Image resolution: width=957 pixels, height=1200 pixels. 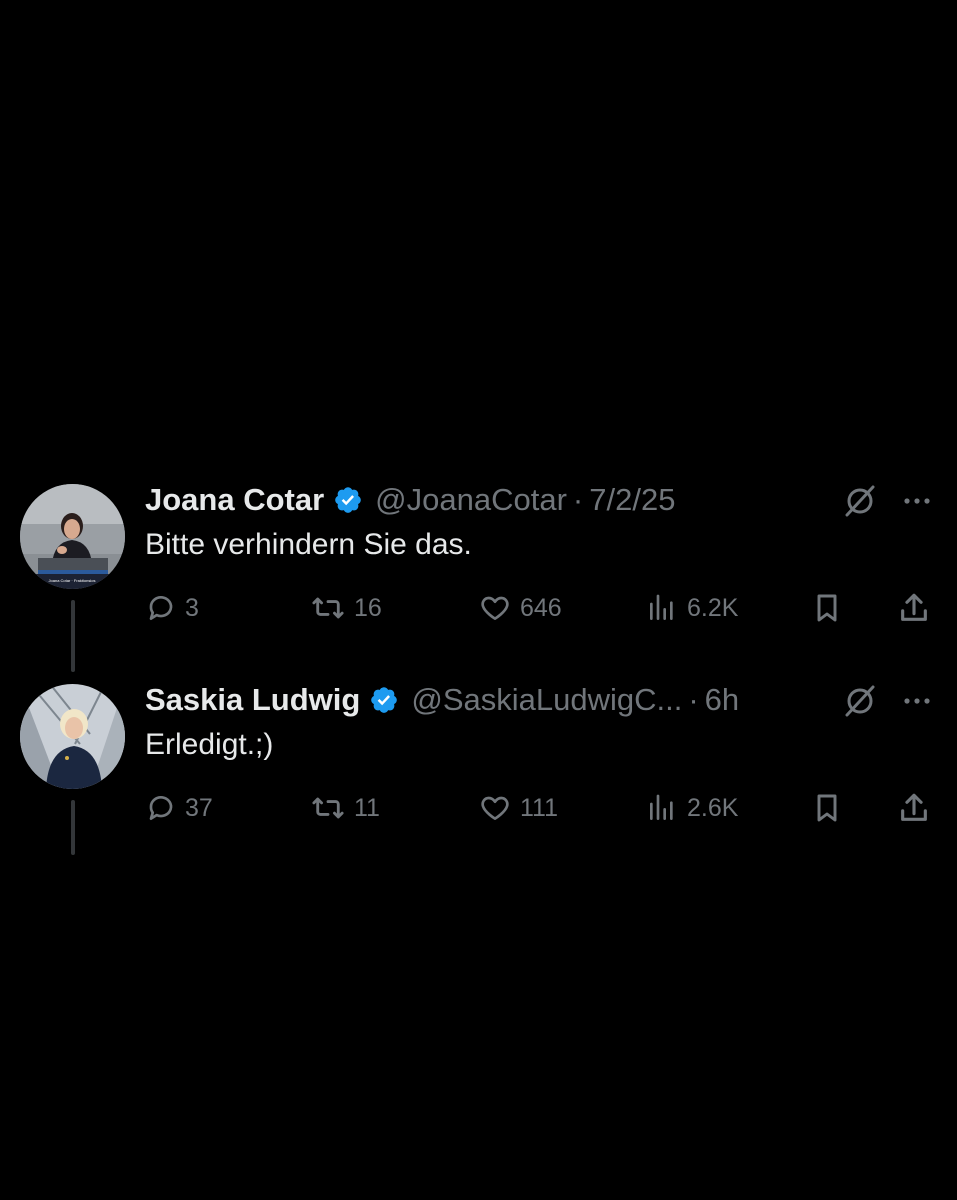 I want to click on views-button: 2.6K, so click(x=691, y=808).